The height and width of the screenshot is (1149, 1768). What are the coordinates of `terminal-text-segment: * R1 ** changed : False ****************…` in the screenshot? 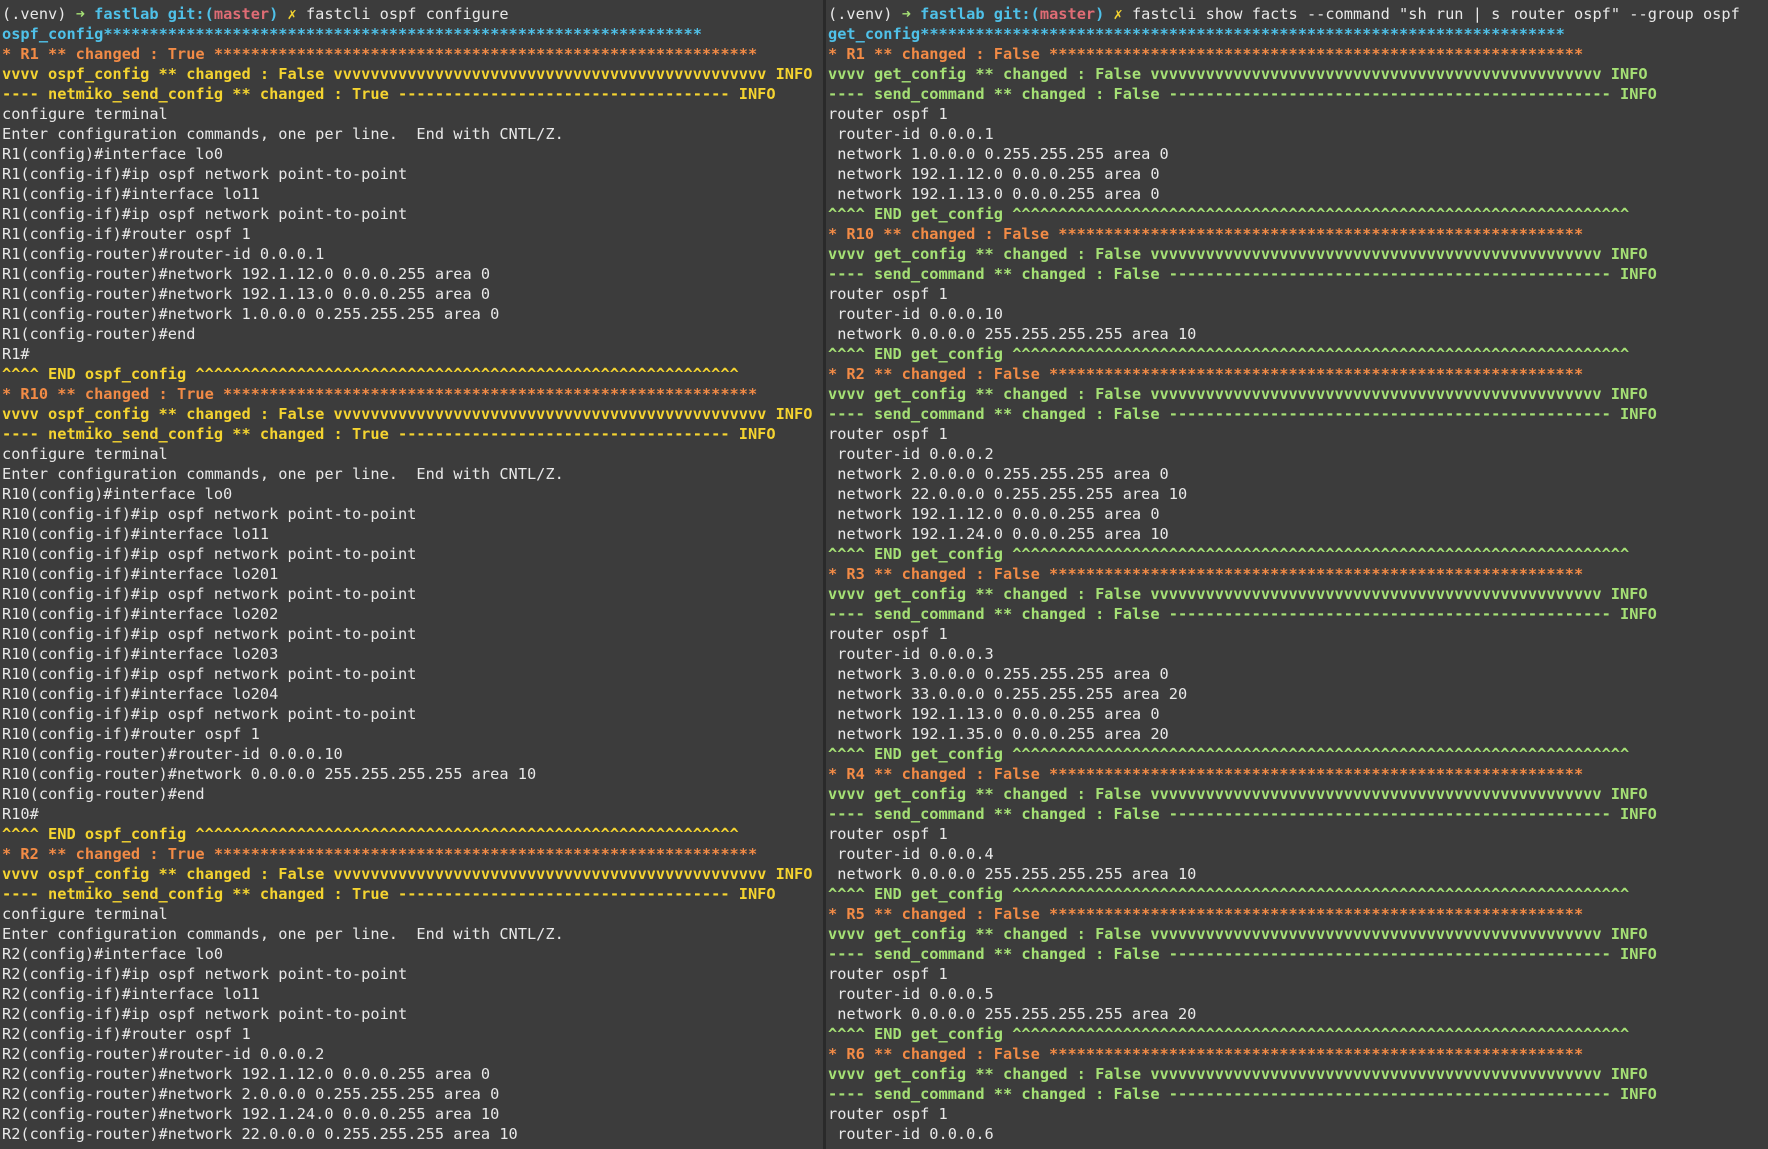 It's located at (1206, 54).